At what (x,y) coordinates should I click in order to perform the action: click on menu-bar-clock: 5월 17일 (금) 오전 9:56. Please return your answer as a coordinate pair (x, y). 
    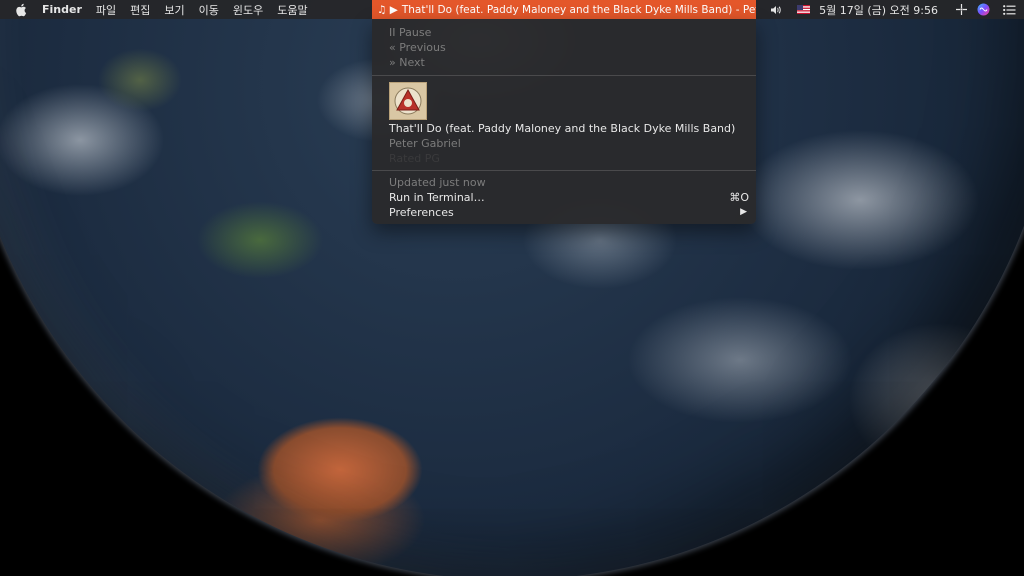
    Looking at the image, I should click on (878, 10).